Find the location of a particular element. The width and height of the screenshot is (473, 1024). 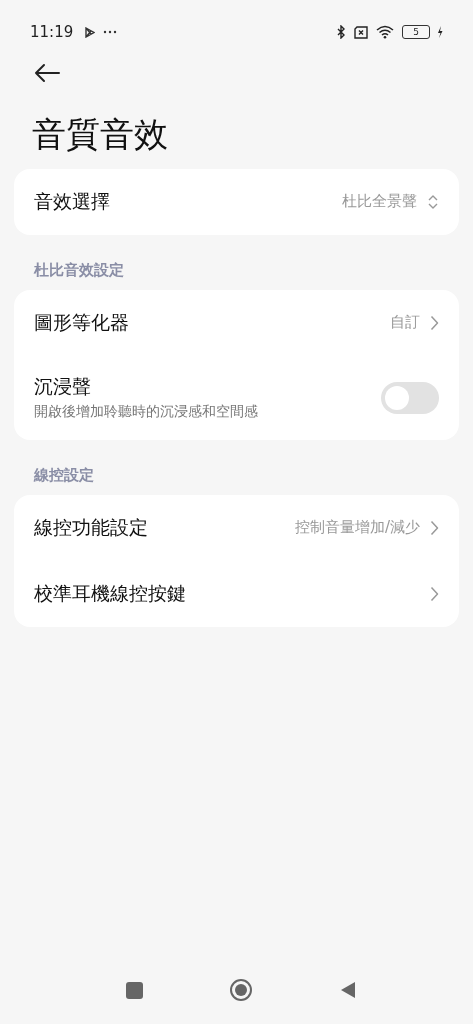

more-icon is located at coordinates (110, 32).